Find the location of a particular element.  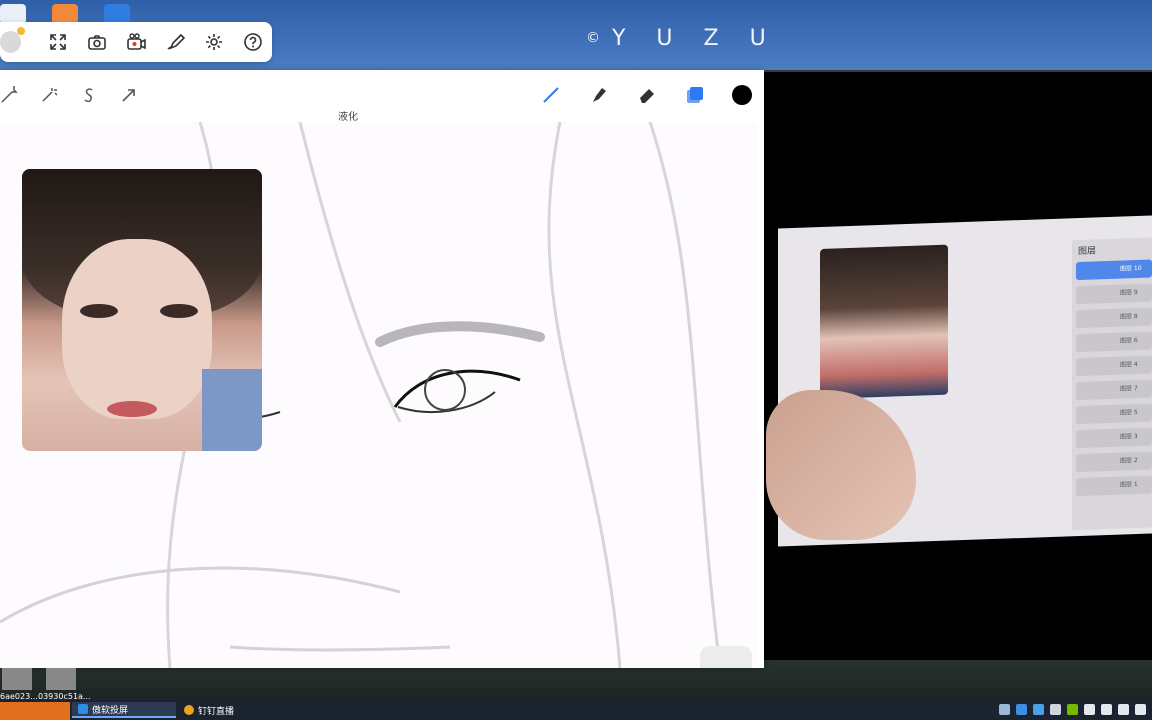

layer-row: 图层 3 is located at coordinates (1114, 438).